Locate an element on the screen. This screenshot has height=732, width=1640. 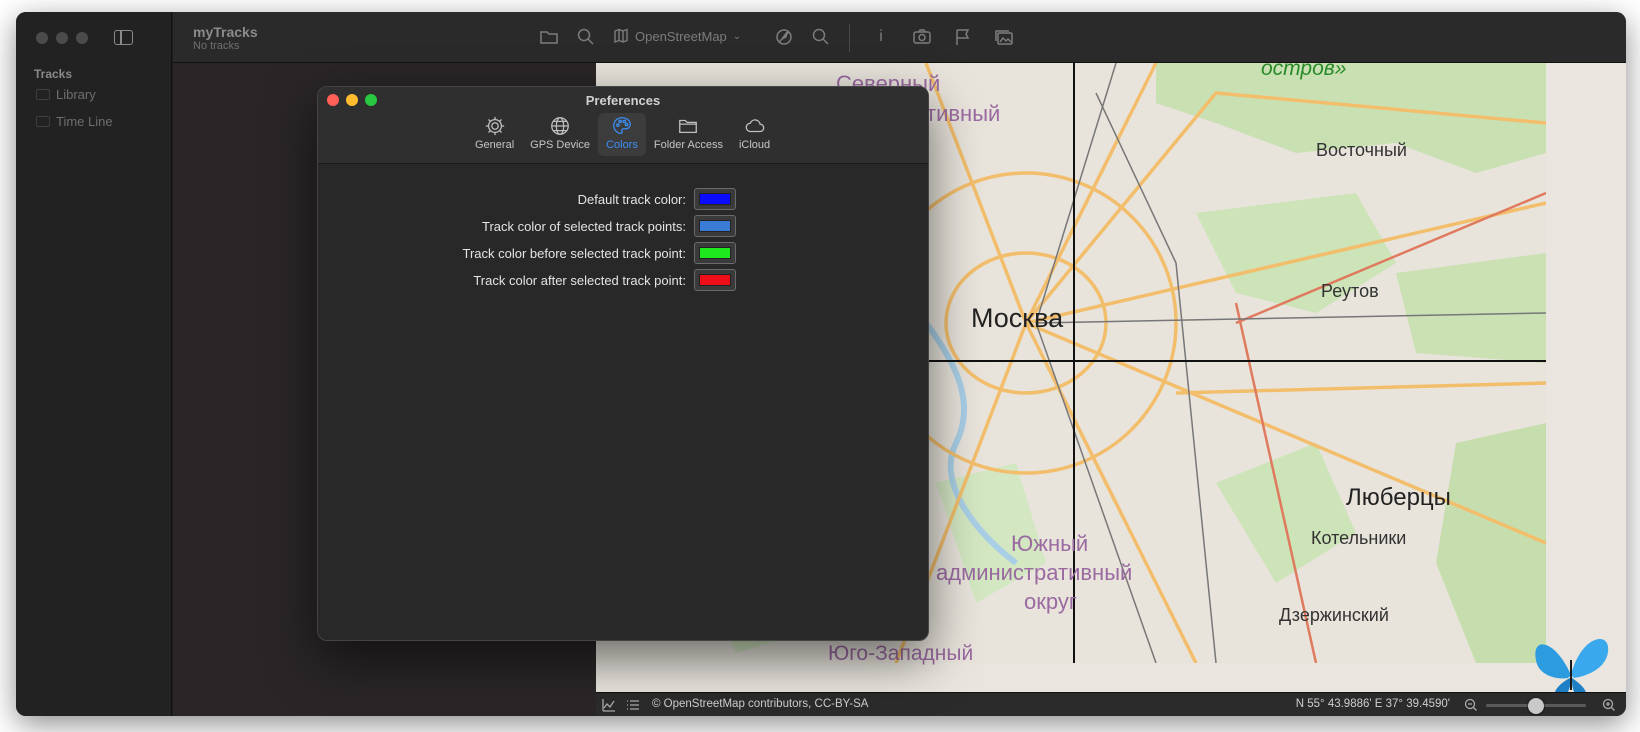
tab-label: Folder Access is located at coordinates (688, 145).